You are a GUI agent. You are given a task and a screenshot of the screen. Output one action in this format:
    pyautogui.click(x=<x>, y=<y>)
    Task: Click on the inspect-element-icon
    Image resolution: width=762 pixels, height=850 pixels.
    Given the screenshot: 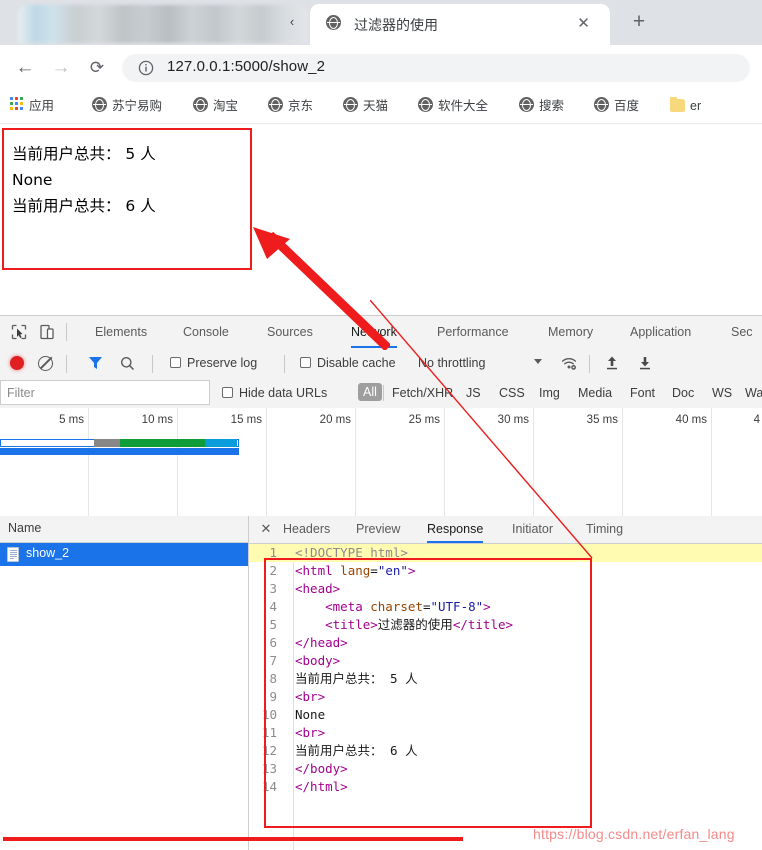 What is the action you would take?
    pyautogui.click(x=19, y=332)
    